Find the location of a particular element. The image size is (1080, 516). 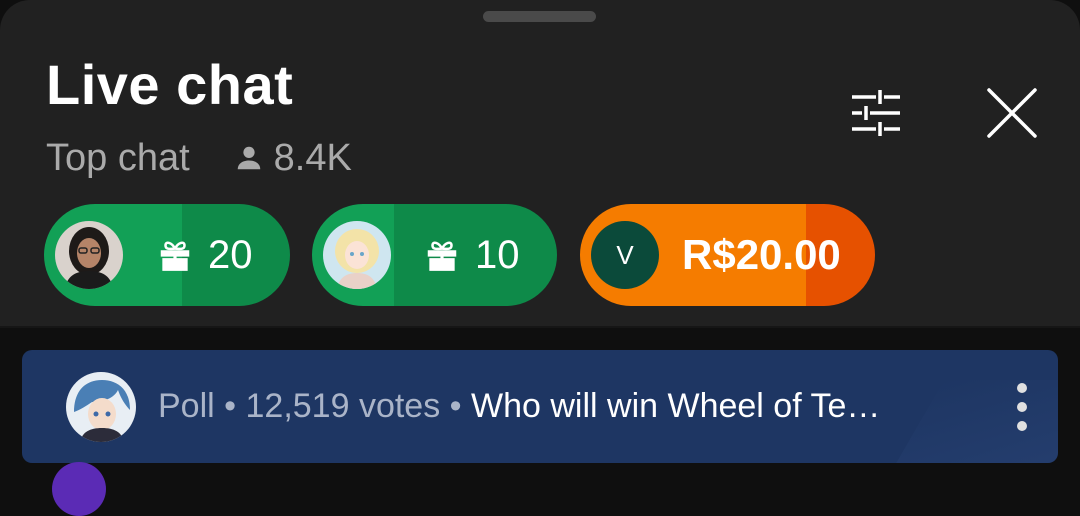

gift-count: 10 is located at coordinates (497, 254).